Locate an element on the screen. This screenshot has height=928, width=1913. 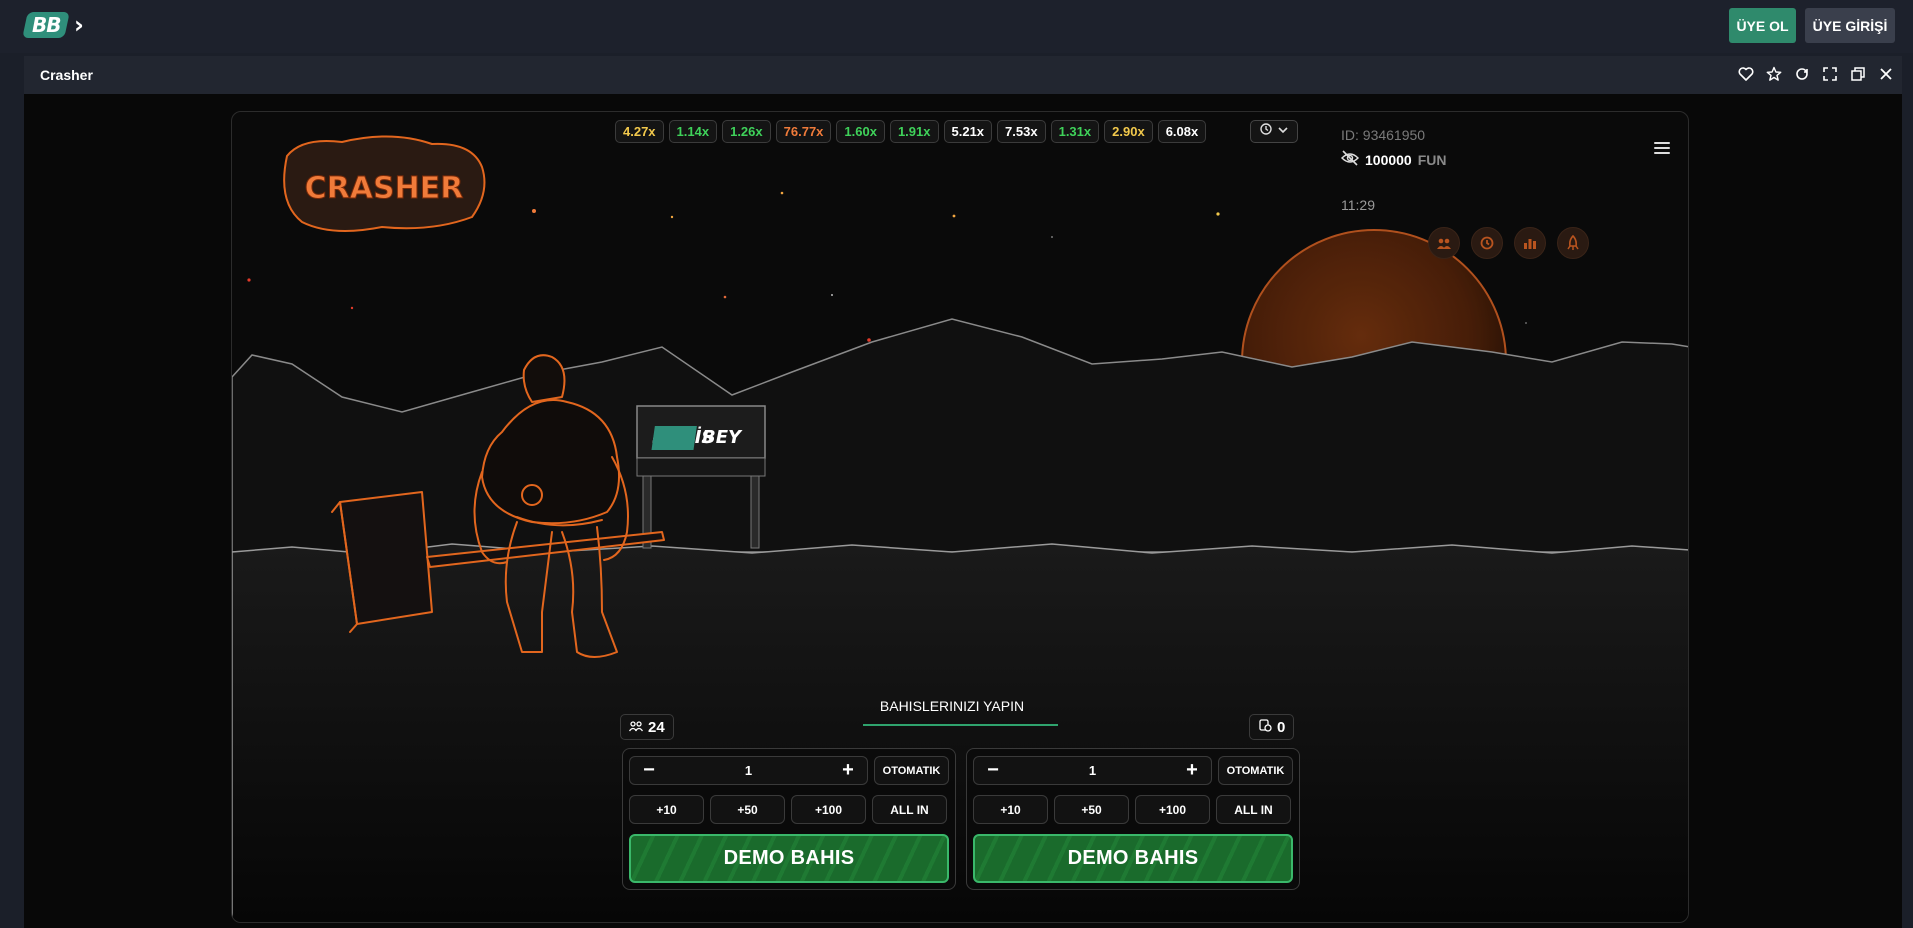
logo-text: BB is located at coordinates (46, 25).